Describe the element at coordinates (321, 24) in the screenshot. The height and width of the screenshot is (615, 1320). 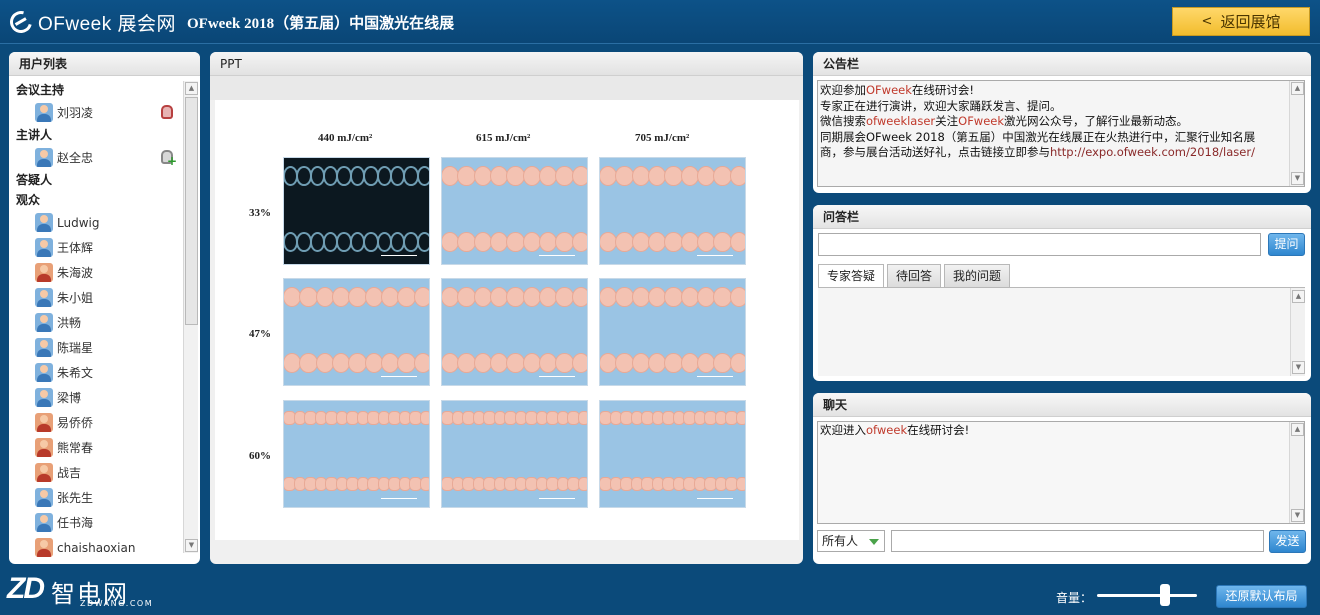
I see `event-title: OFweek 2018（第五届）中国激光在线展` at that location.